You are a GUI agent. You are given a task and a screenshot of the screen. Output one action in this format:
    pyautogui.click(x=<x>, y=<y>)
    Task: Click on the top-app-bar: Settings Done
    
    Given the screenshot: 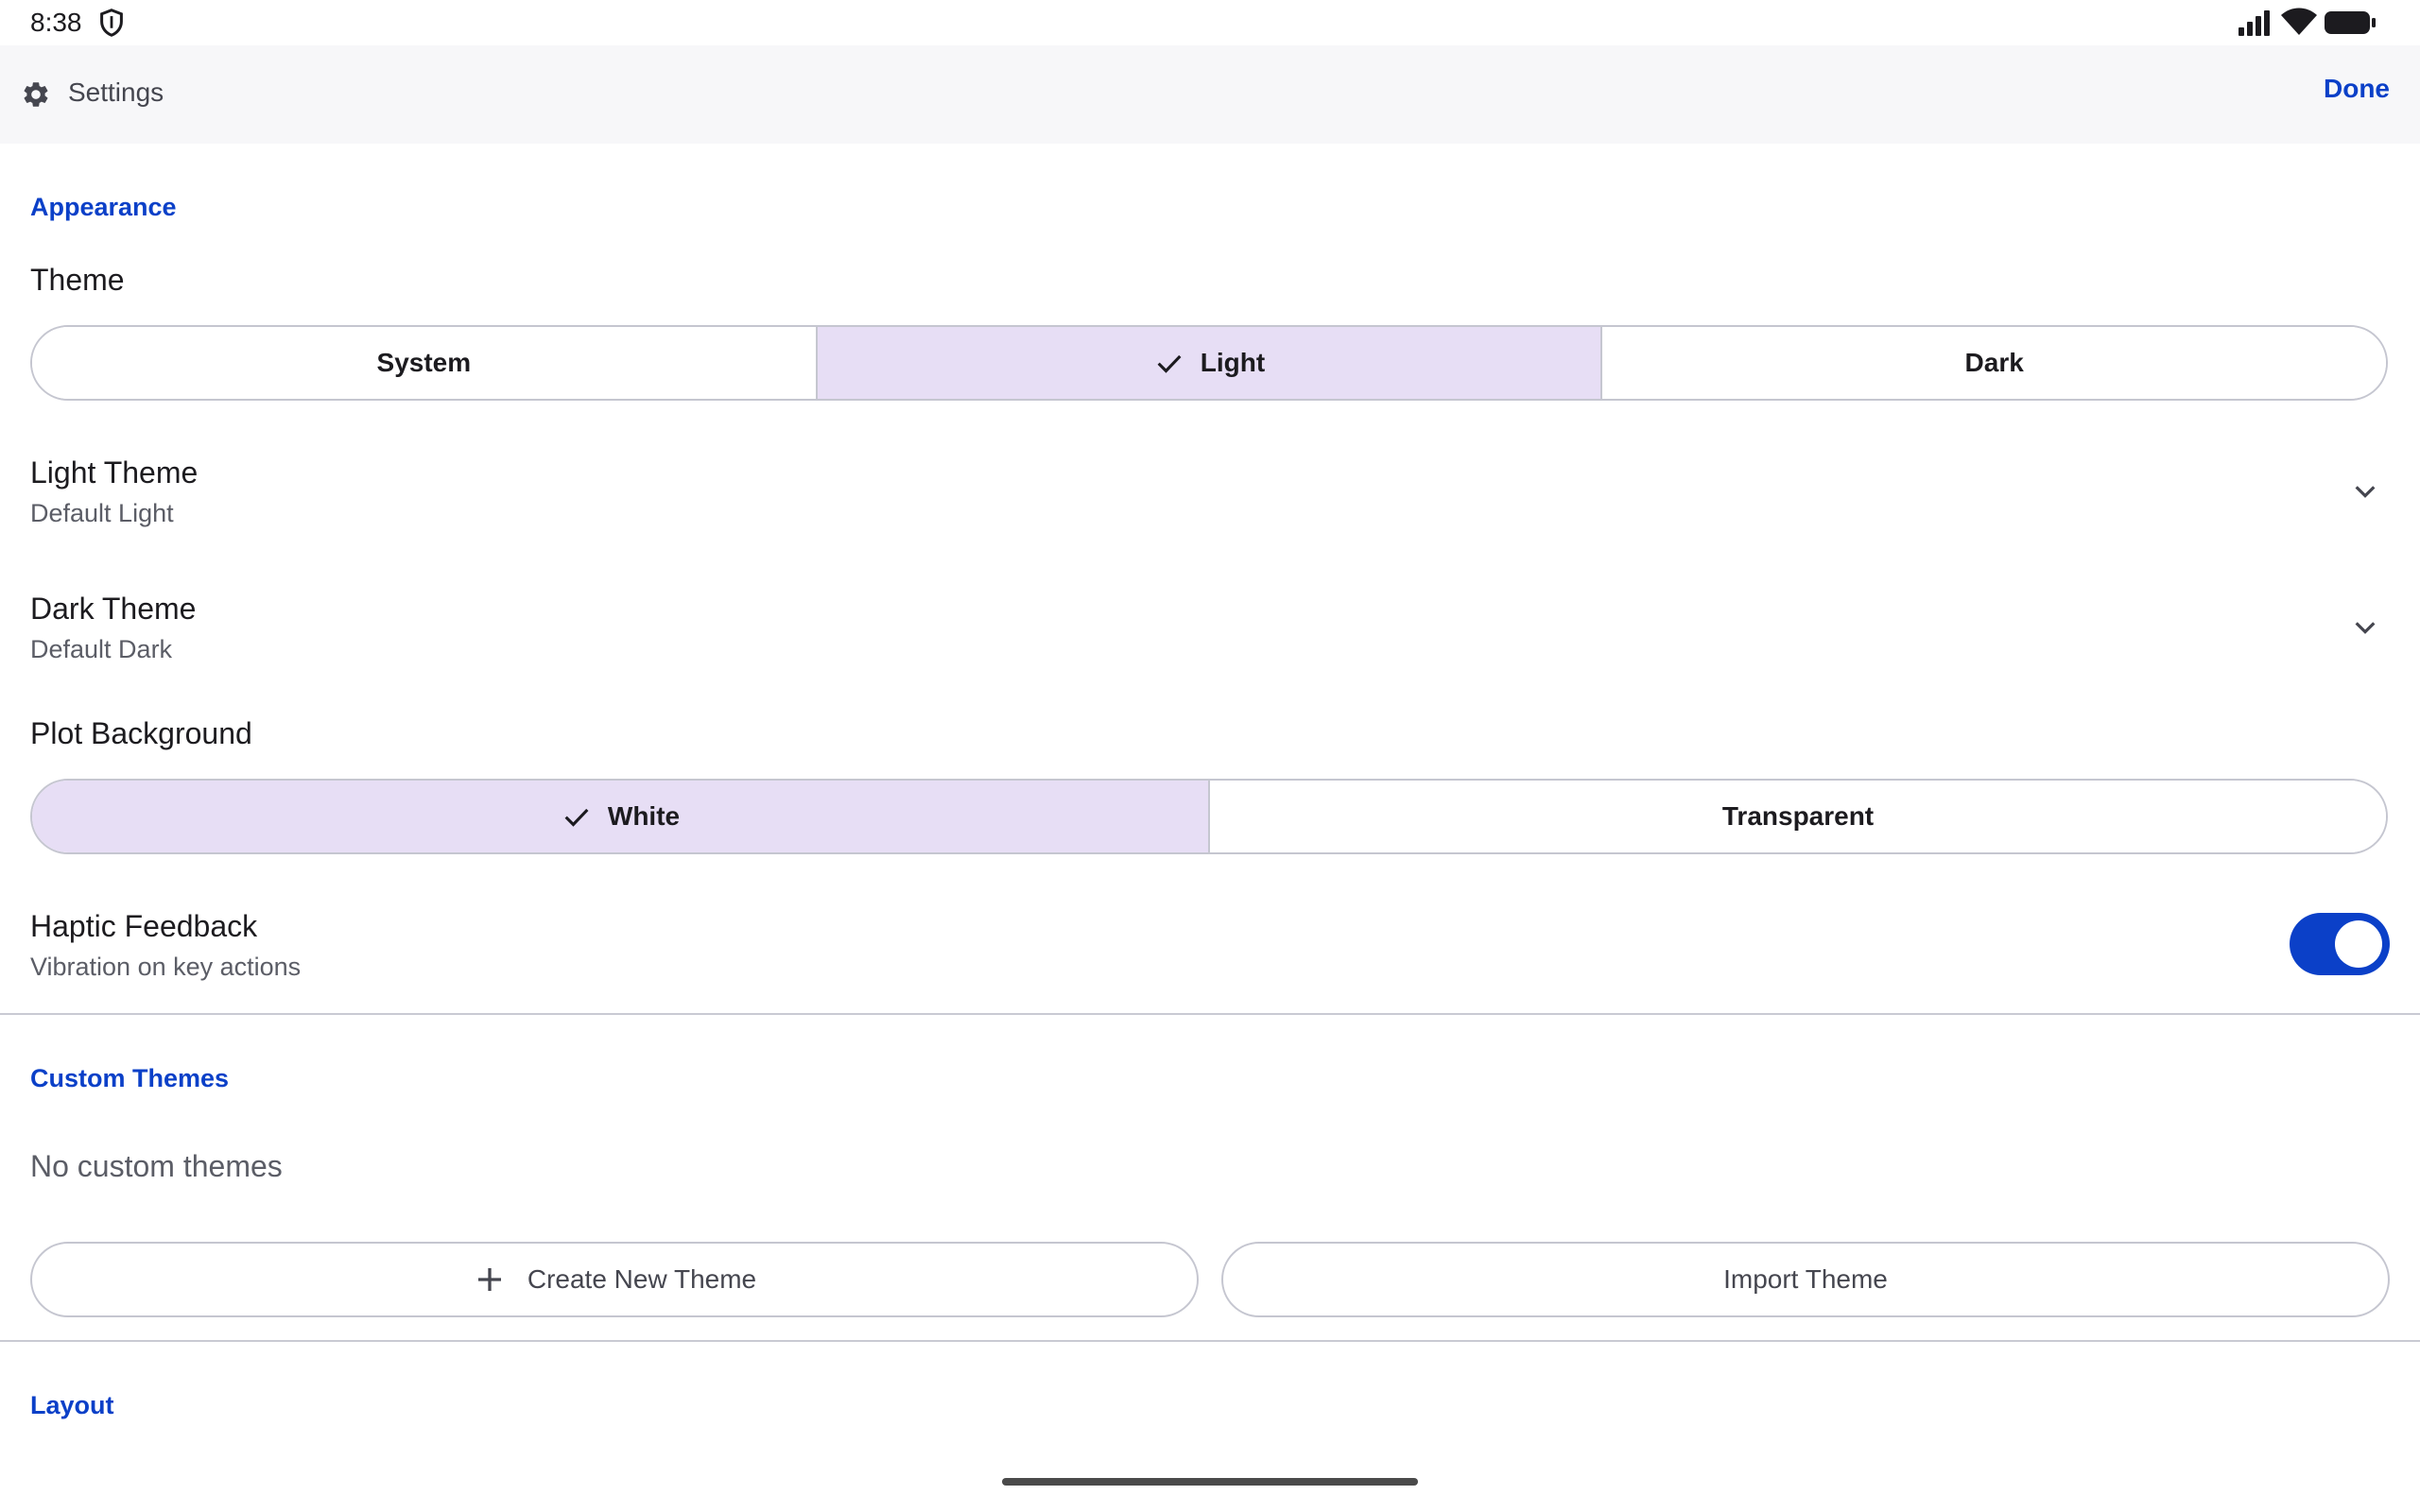 What is the action you would take?
    pyautogui.click(x=1210, y=94)
    